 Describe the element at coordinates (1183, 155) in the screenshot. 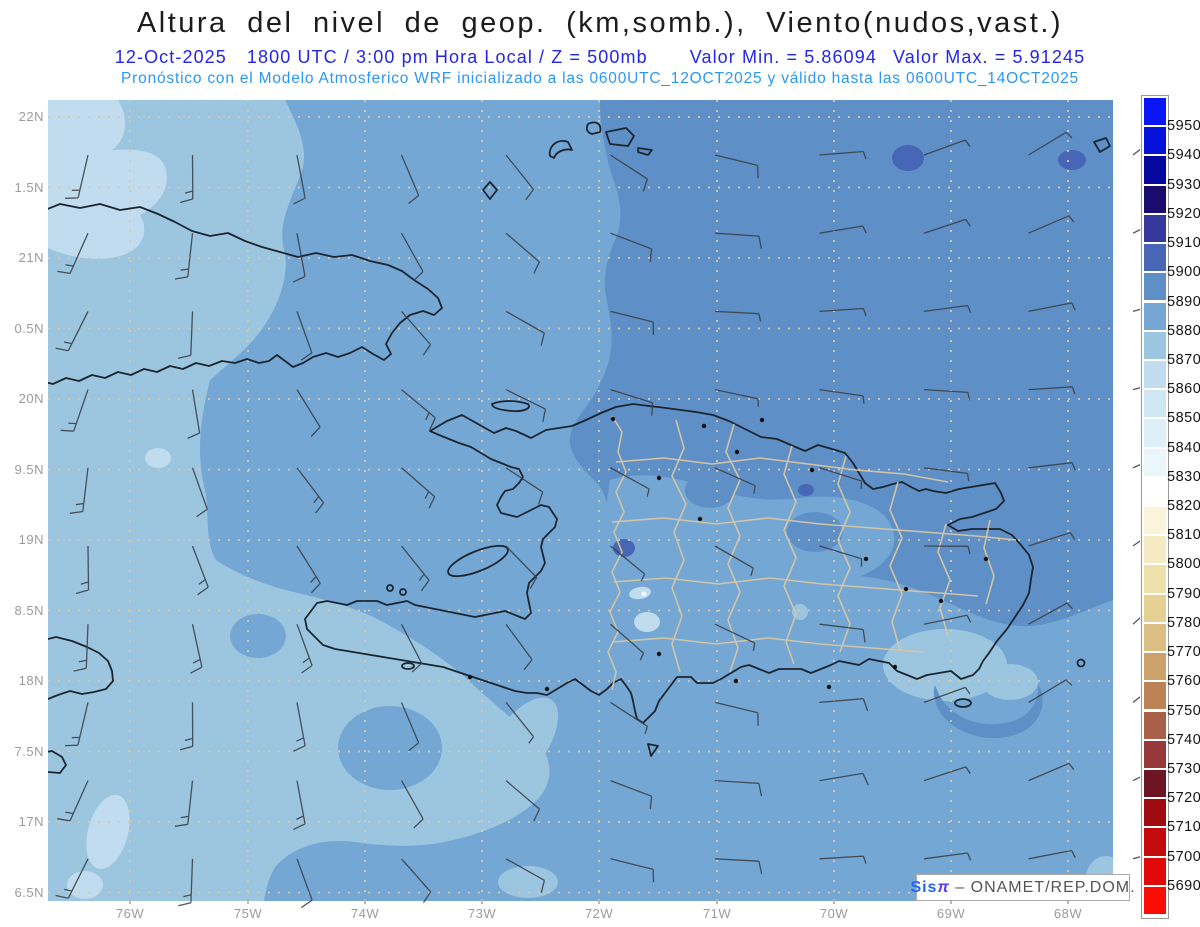

I see `colorbar-label-5940: 5940` at that location.